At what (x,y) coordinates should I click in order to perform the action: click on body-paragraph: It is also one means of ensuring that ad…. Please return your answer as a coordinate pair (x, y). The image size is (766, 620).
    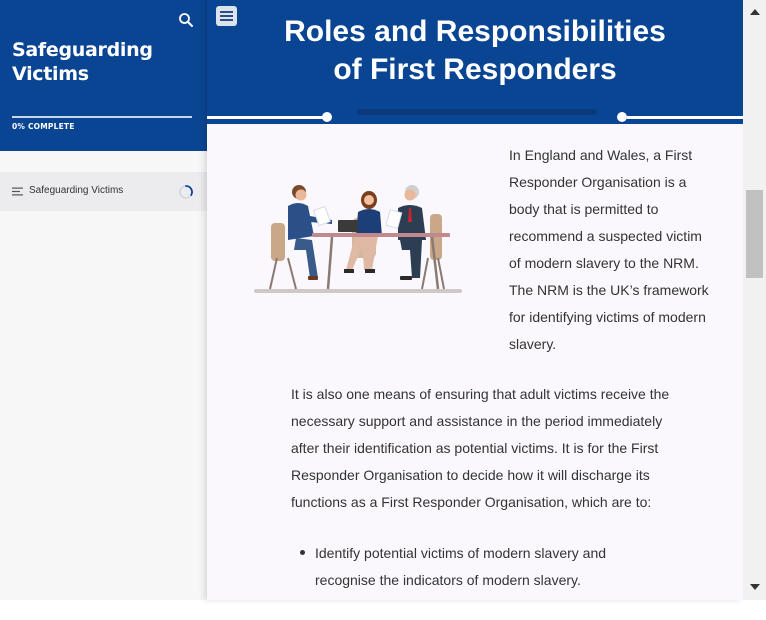
    Looking at the image, I should click on (480, 448).